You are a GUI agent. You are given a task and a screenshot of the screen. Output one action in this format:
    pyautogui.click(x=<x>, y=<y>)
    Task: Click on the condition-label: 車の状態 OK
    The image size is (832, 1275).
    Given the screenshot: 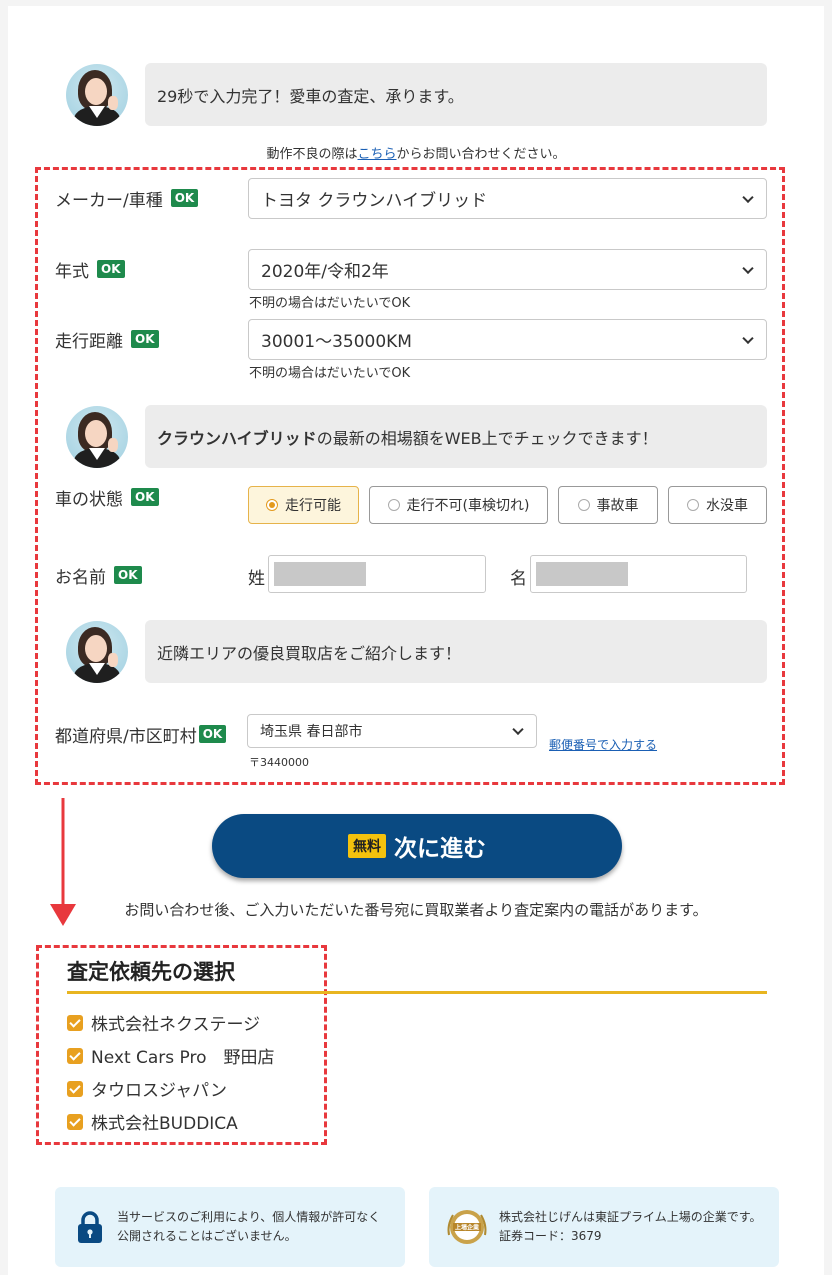 What is the action you would take?
    pyautogui.click(x=107, y=497)
    